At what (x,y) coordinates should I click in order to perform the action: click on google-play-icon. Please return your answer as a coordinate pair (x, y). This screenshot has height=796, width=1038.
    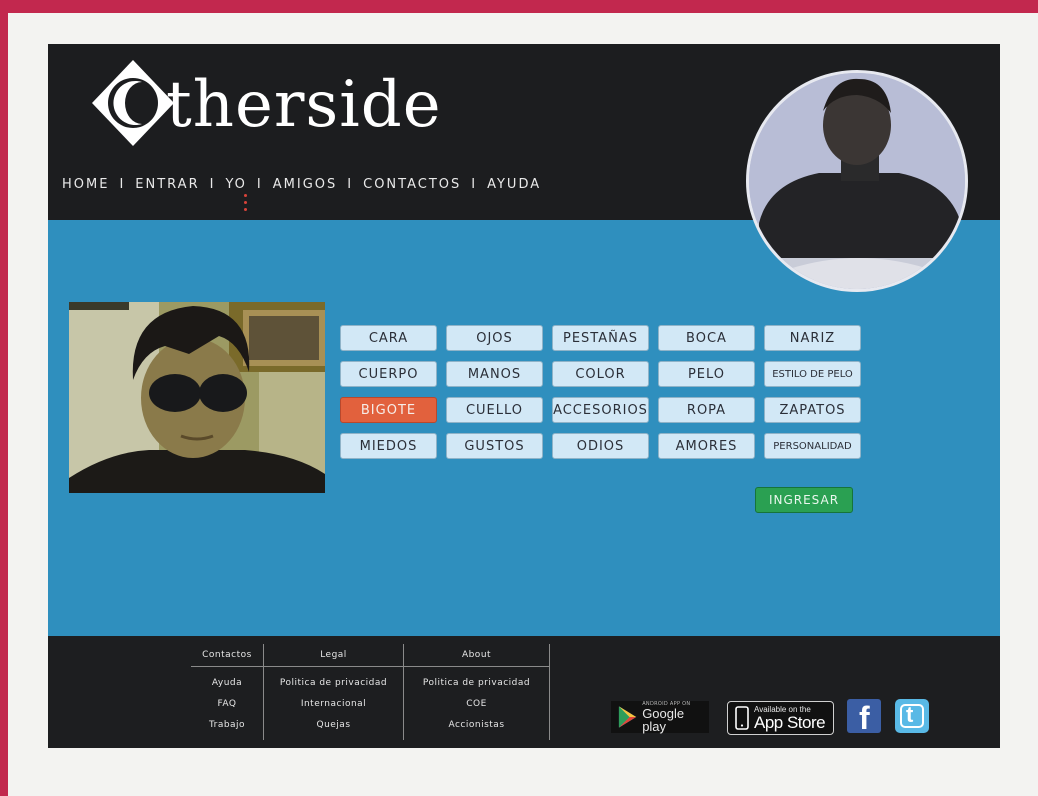
    Looking at the image, I should click on (627, 717).